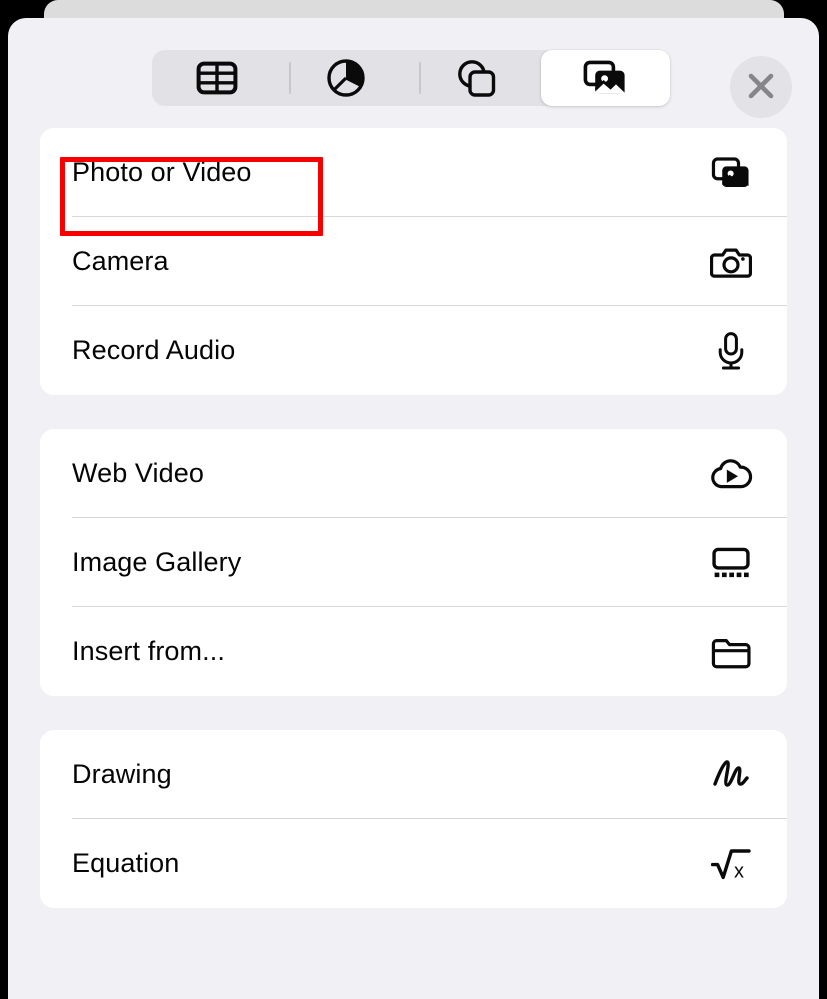 This screenshot has height=999, width=827. I want to click on list-item-web-video: Web Video, so click(413, 473).